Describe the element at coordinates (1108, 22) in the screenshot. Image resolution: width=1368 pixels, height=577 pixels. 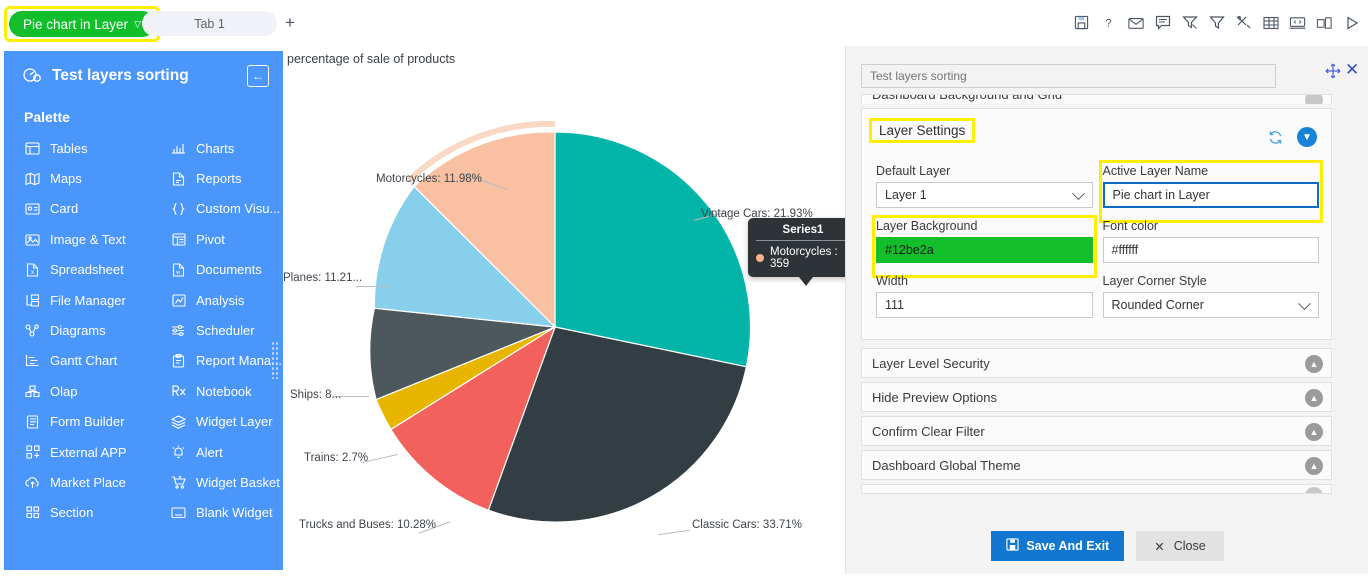
I see `help-icon: ?` at that location.